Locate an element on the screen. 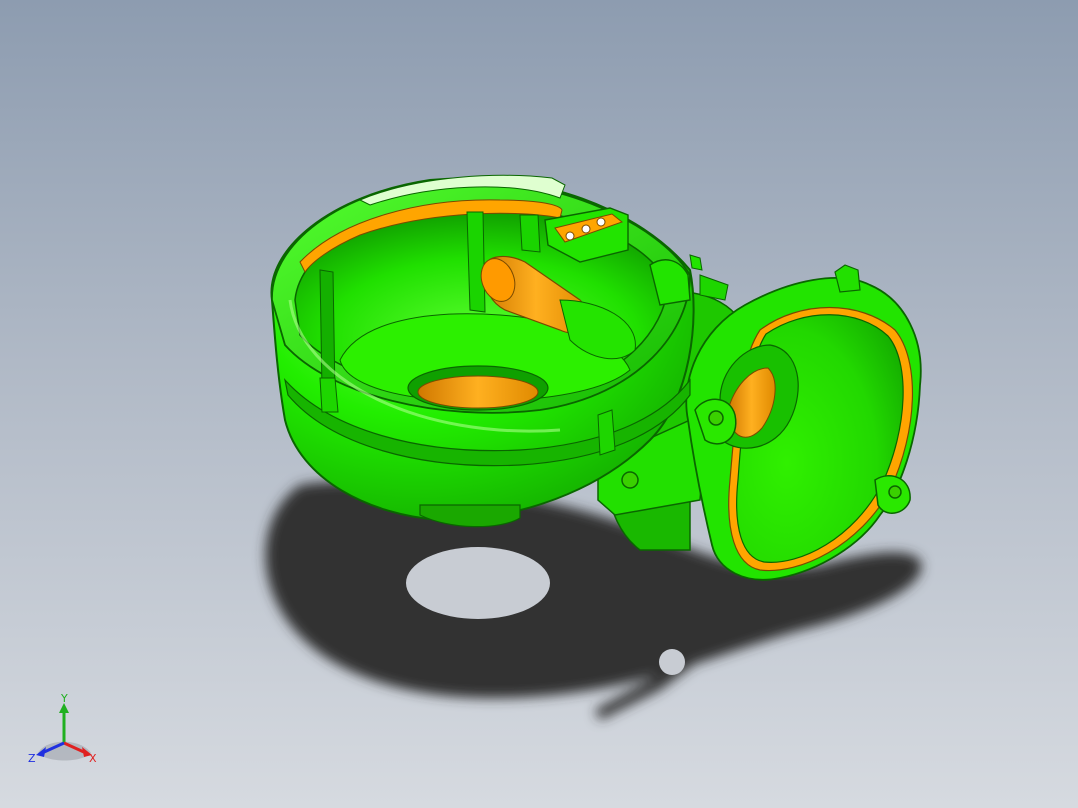 Image resolution: width=1078 pixels, height=808 pixels. shadow-hole-small is located at coordinates (672, 662).